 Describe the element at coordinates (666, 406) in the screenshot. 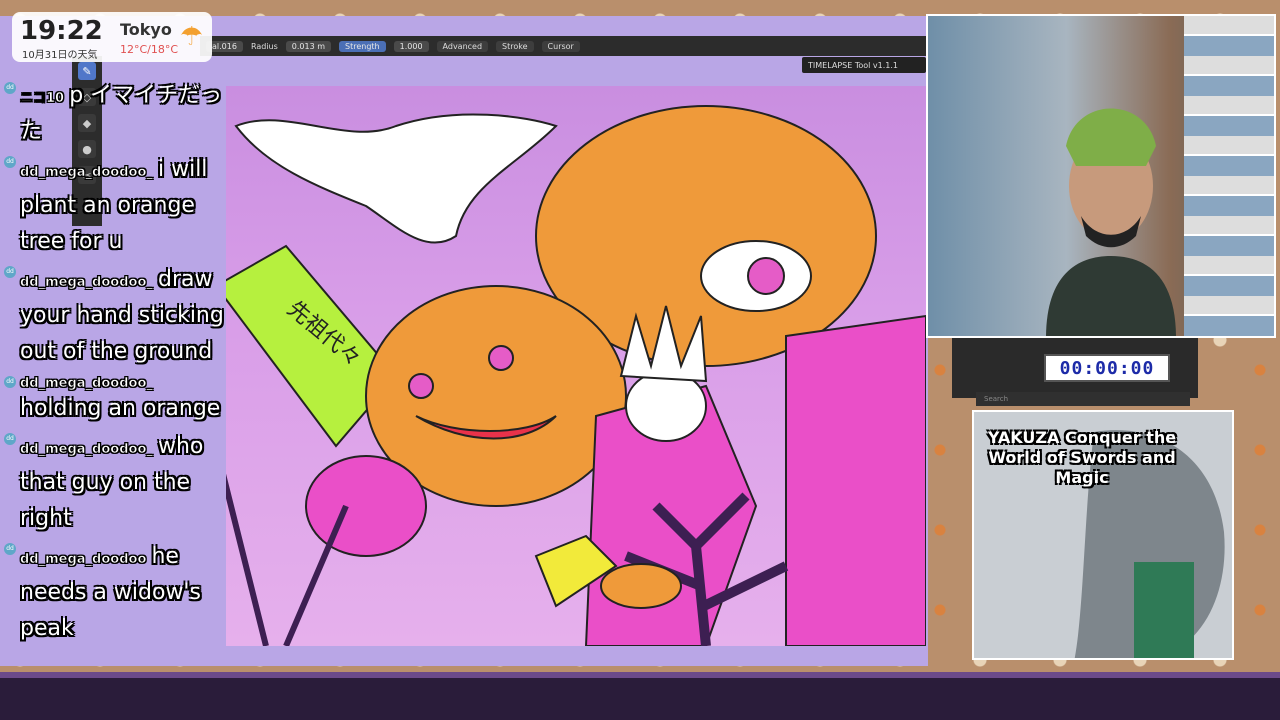

I see `vampire-face` at that location.